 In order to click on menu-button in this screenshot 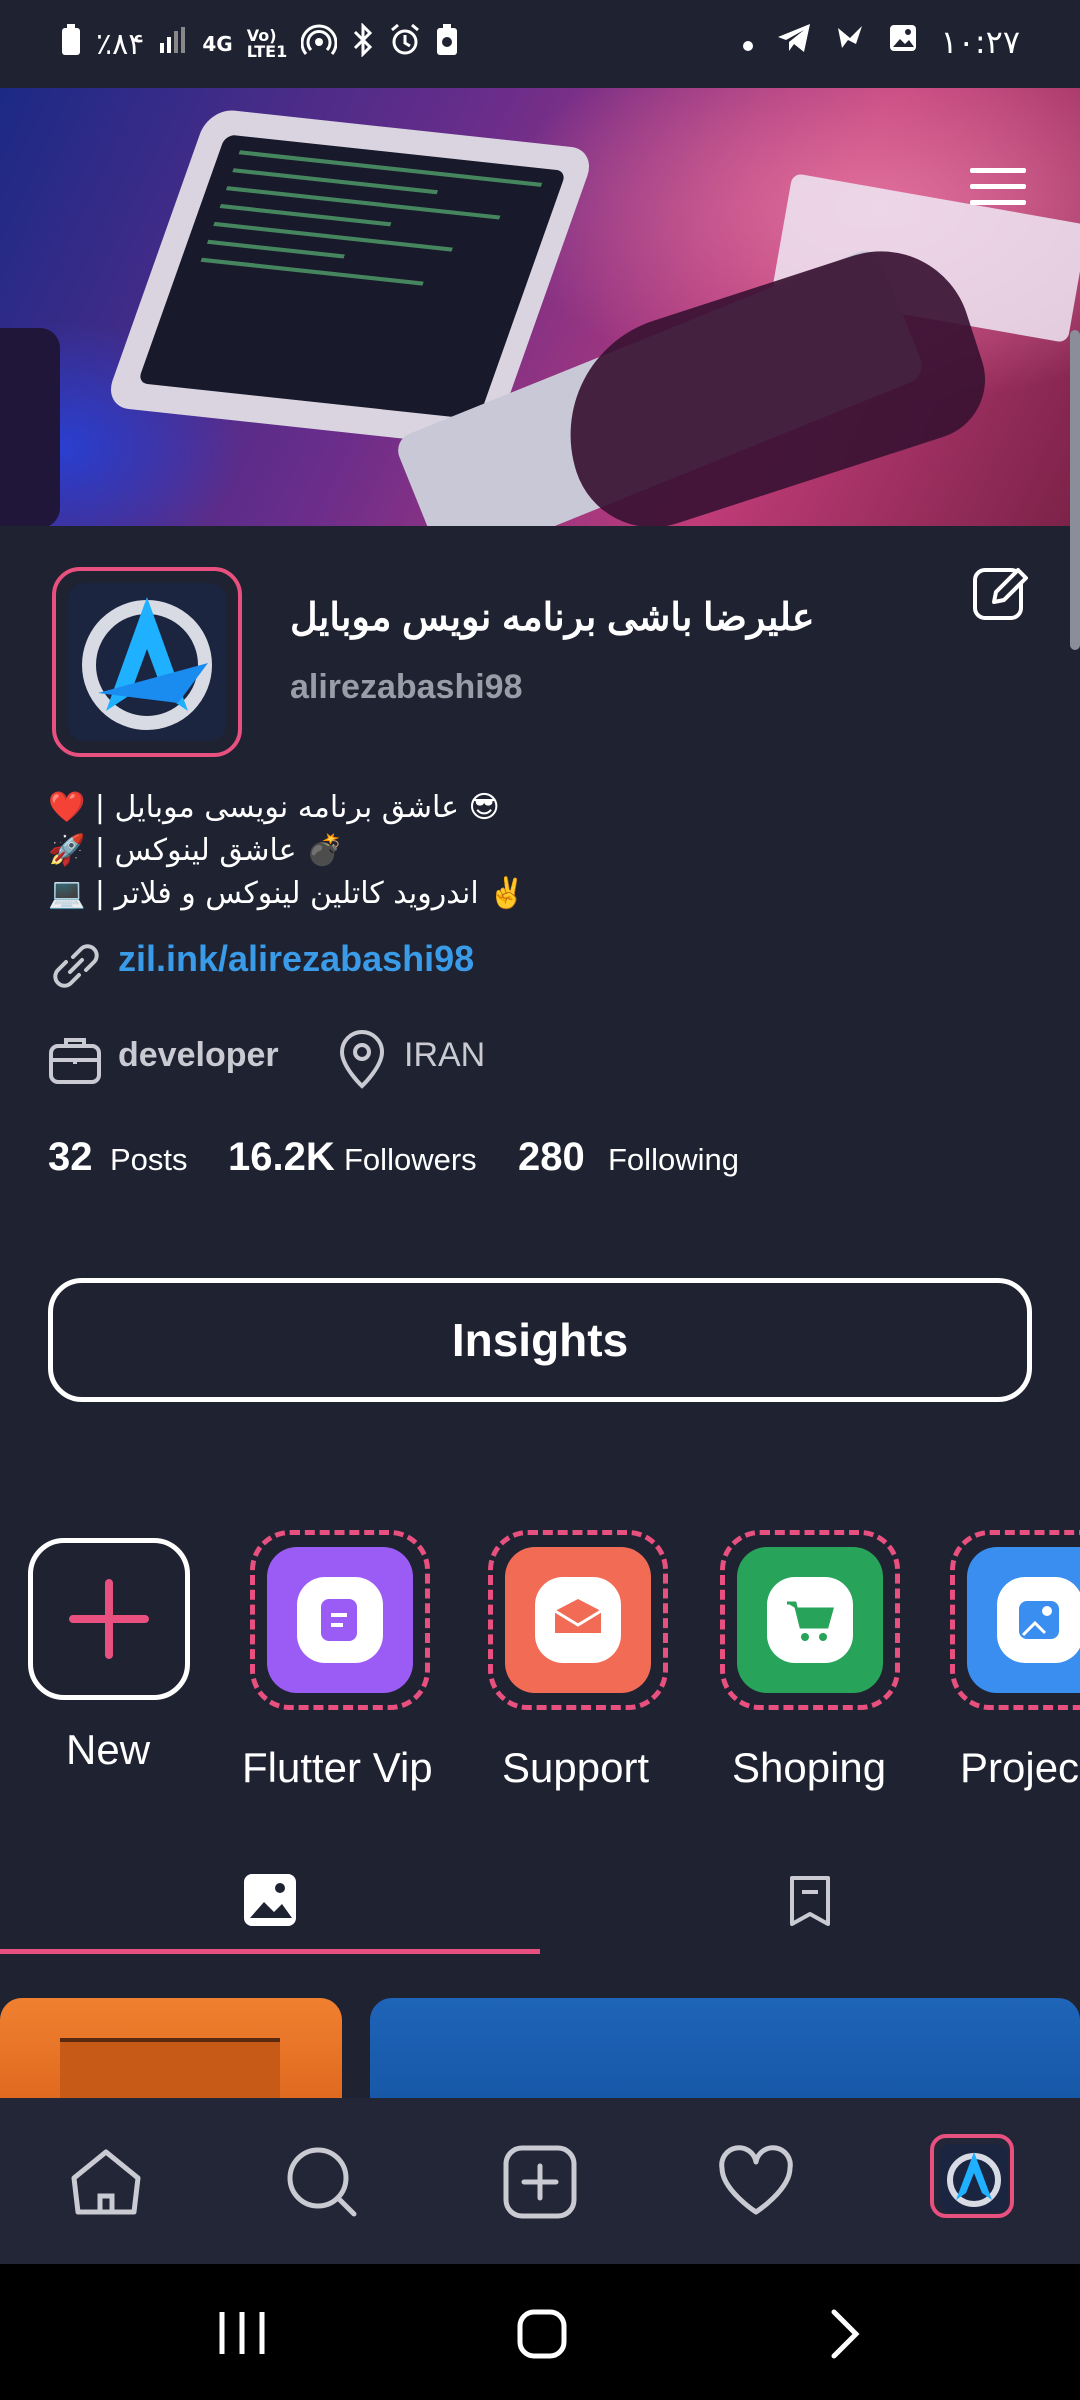, I will do `click(998, 190)`.